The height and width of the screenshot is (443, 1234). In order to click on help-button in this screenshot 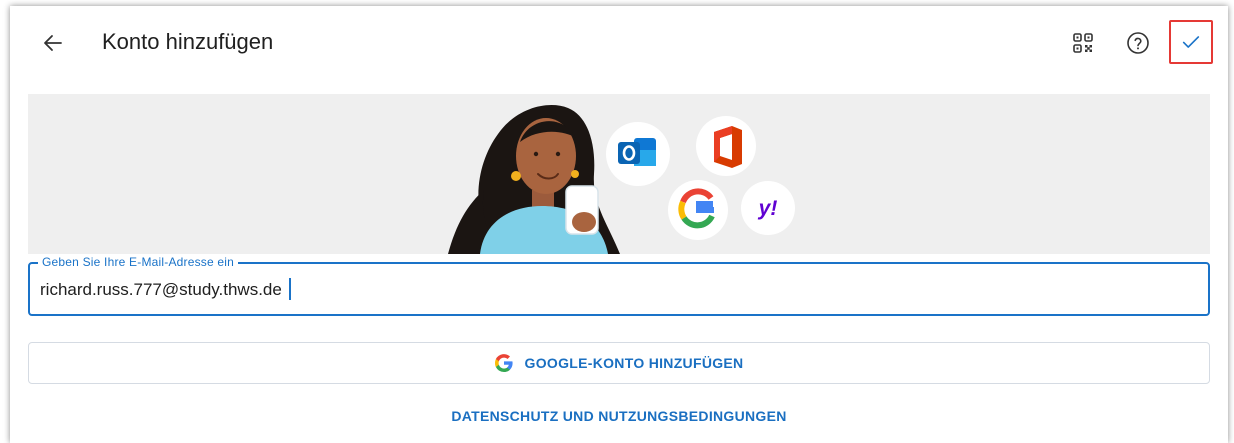, I will do `click(1138, 43)`.